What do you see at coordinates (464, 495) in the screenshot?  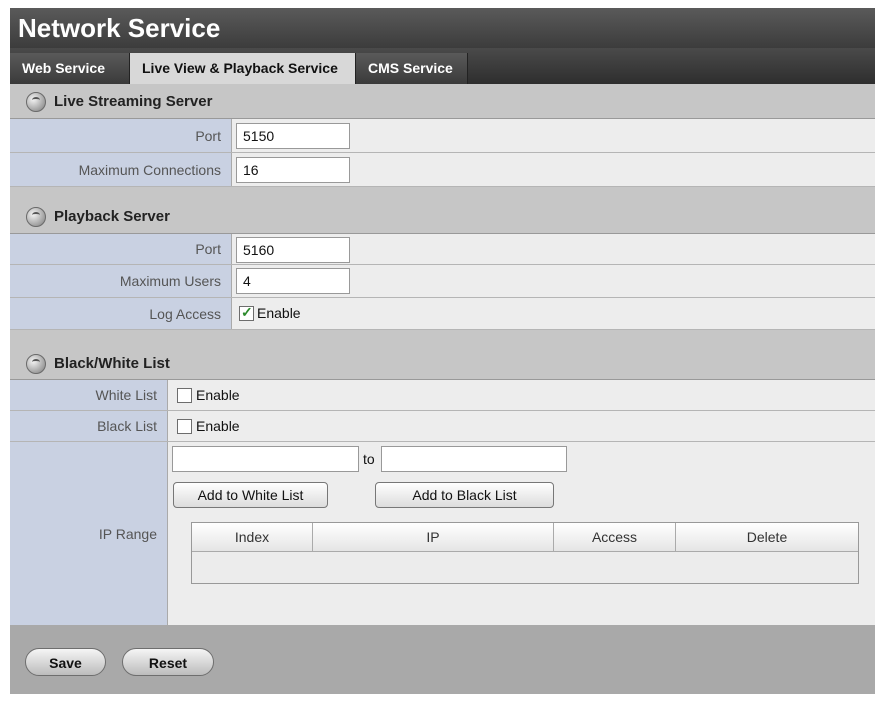 I see `add-to-black-list-button: Add to Black List` at bounding box center [464, 495].